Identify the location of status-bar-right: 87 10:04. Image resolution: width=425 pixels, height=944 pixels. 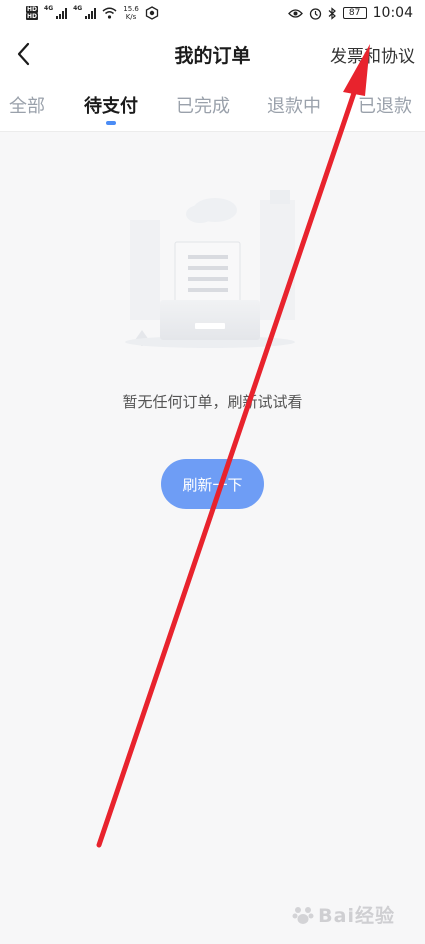
(350, 13).